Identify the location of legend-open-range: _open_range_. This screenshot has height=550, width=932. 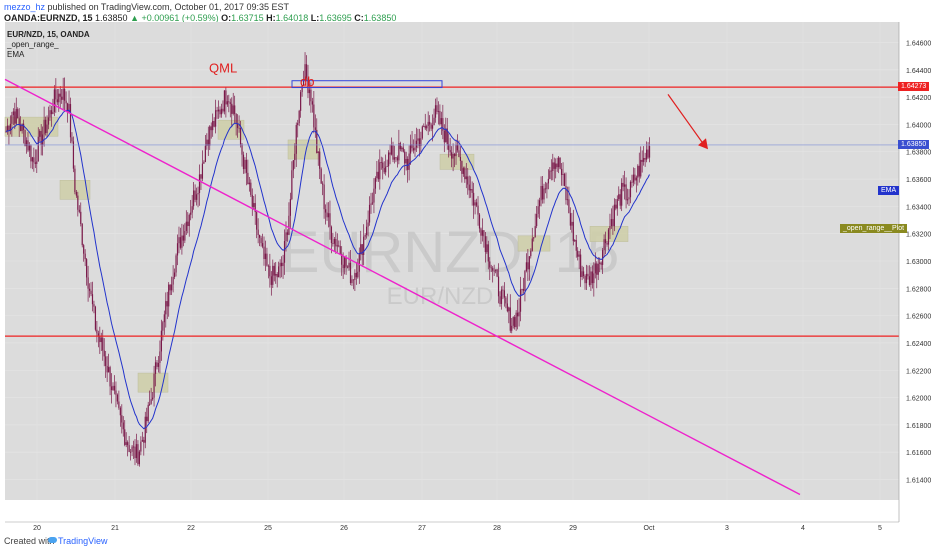
(48, 45).